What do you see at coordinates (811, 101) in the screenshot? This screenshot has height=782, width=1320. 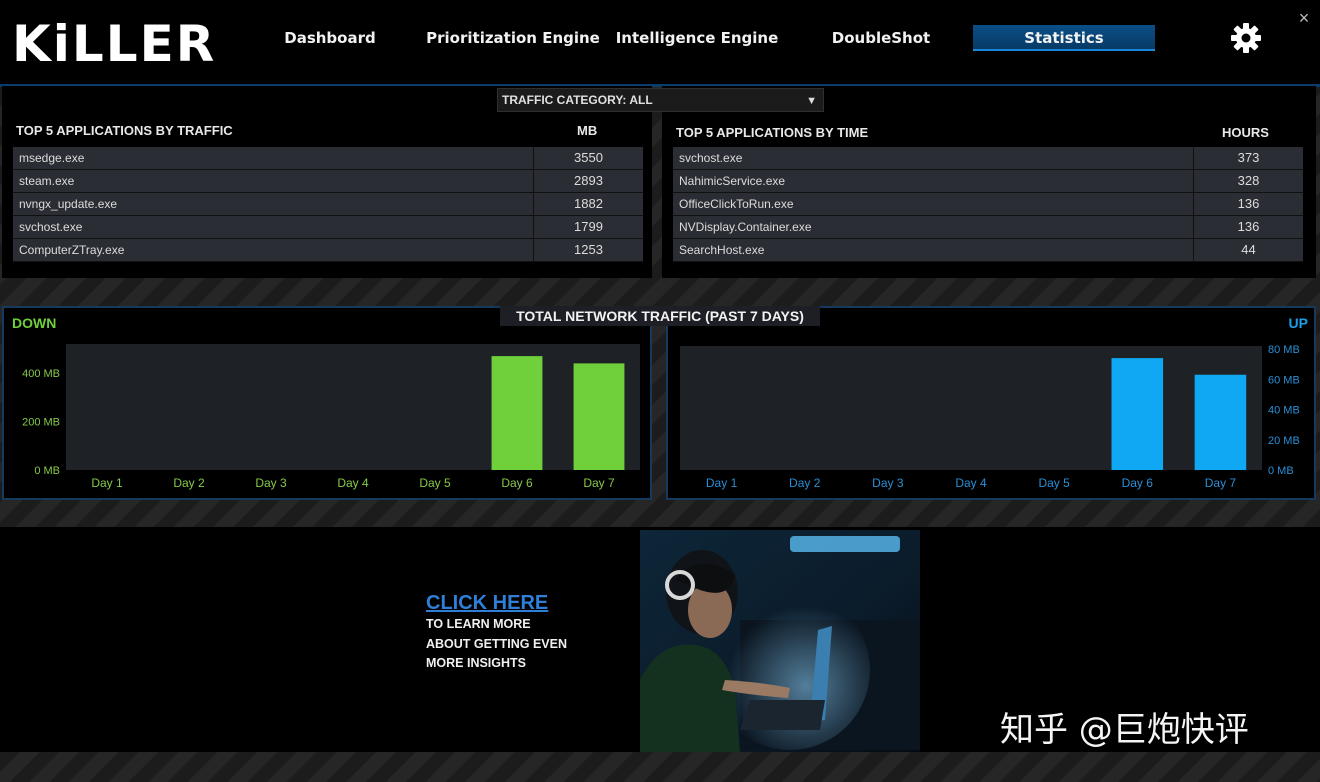 I see `chevron-down-icon: ▼` at bounding box center [811, 101].